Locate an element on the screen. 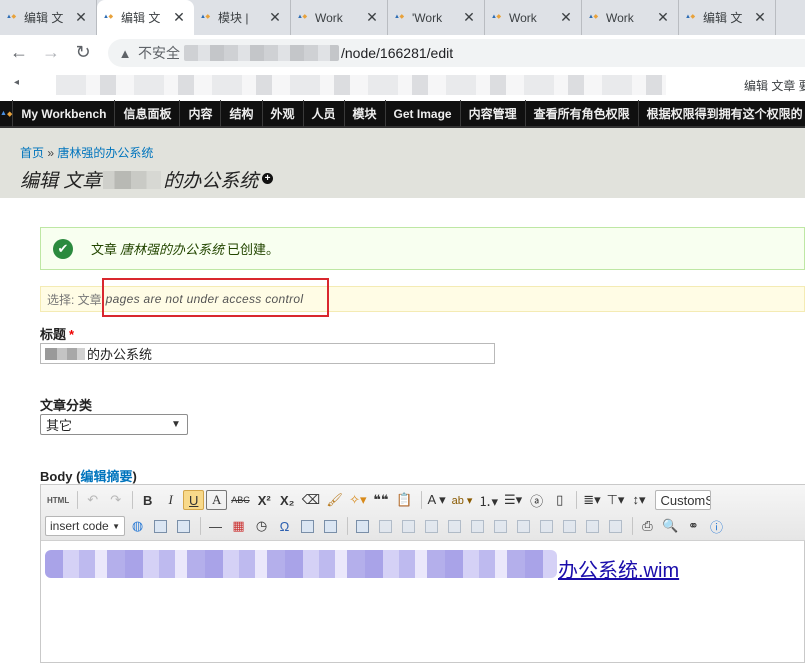 This screenshot has height=663, width=805. content-link: 办公系统.wim is located at coordinates (618, 568).